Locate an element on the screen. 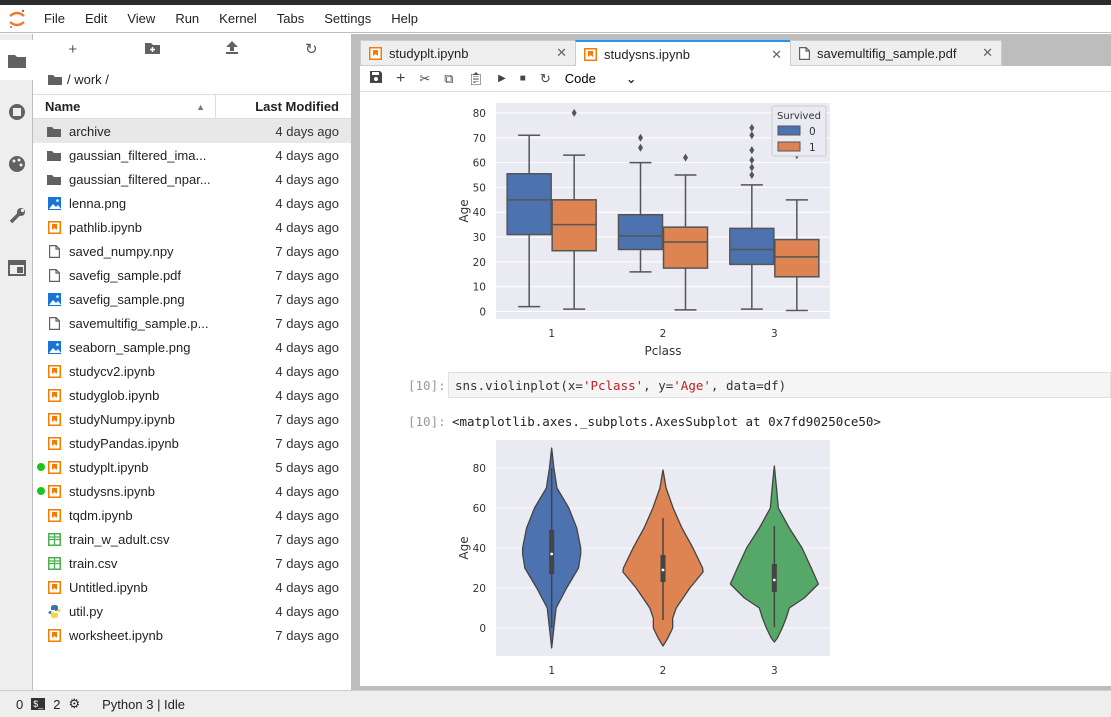 This screenshot has height=717, width=1111. python-icon is located at coordinates (54, 611).